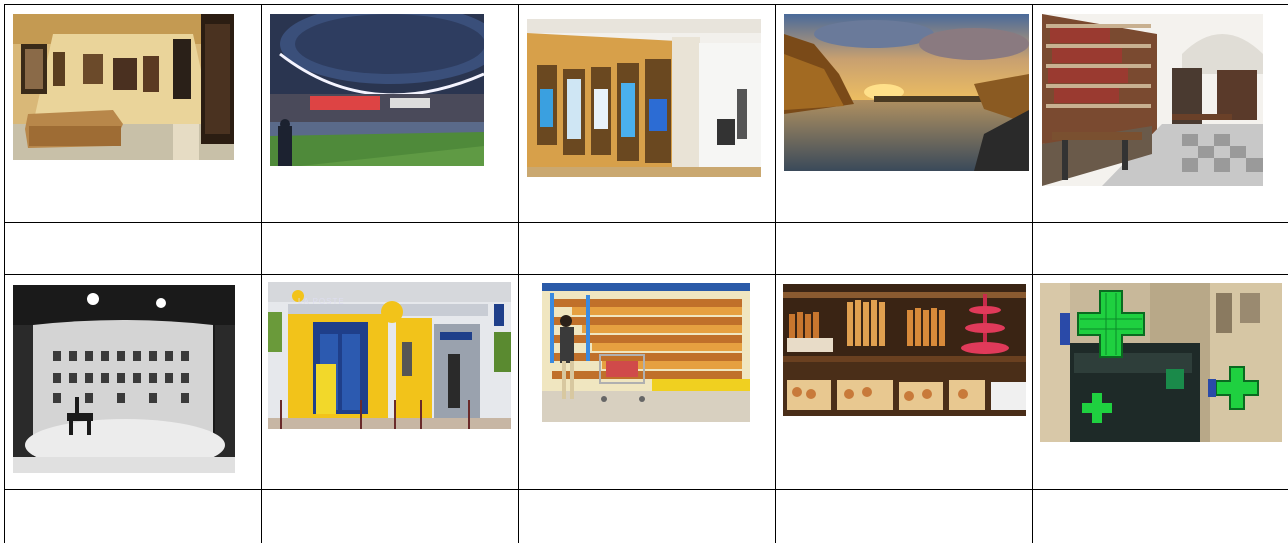 This screenshot has height=543, width=1288. I want to click on stadium-image, so click(377, 90).